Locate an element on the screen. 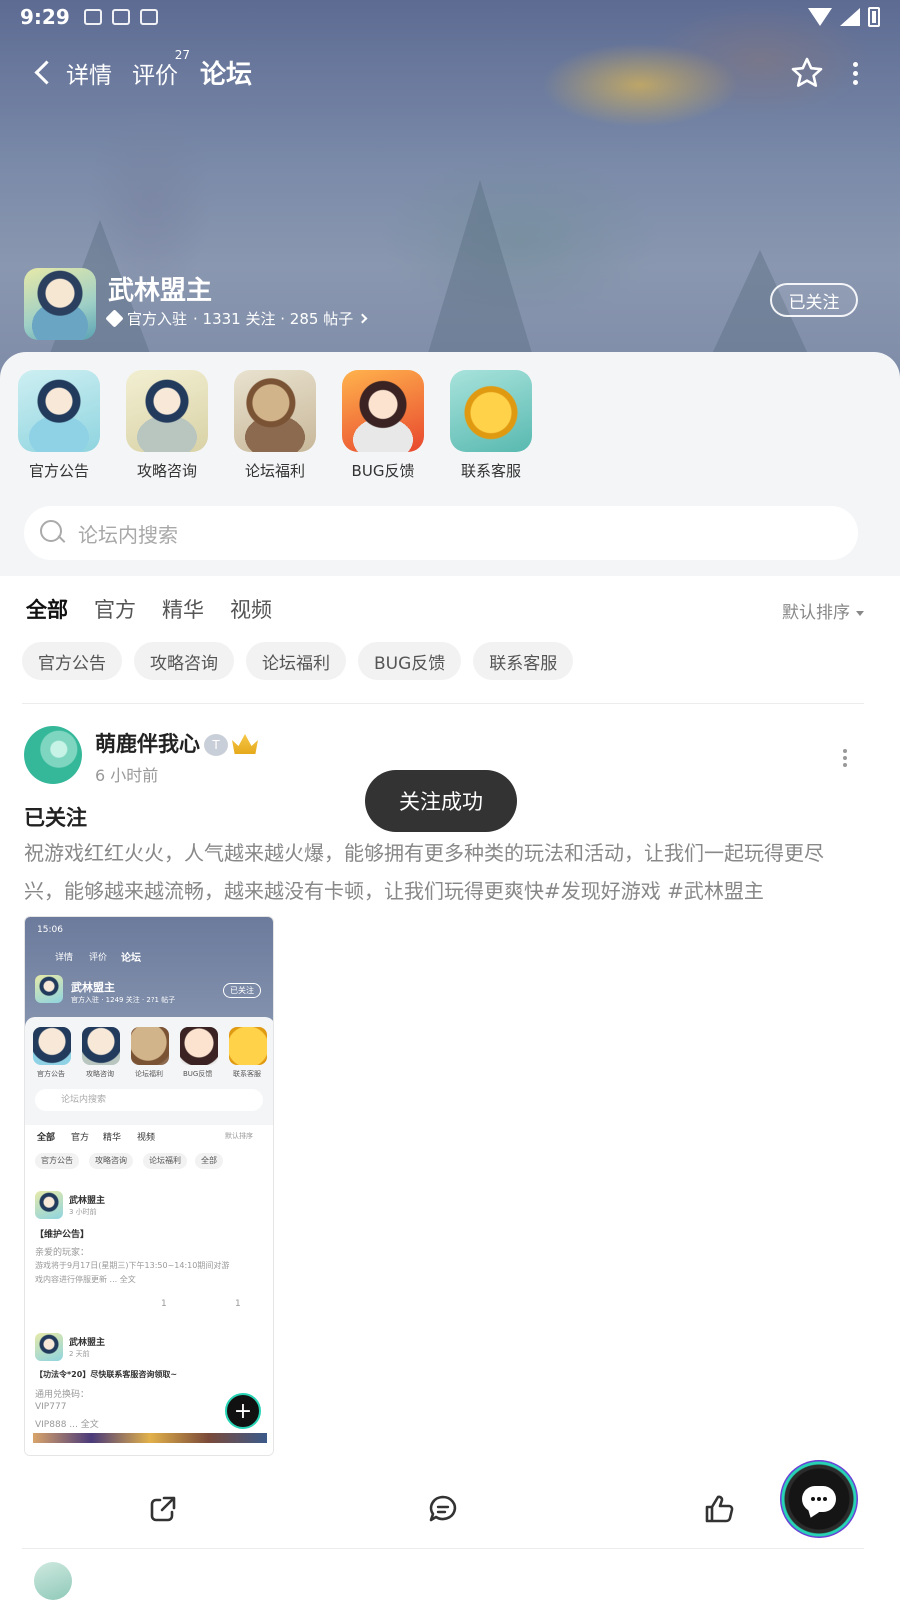 The image size is (900, 1600). category-label: 联系客服 is located at coordinates (490, 471).